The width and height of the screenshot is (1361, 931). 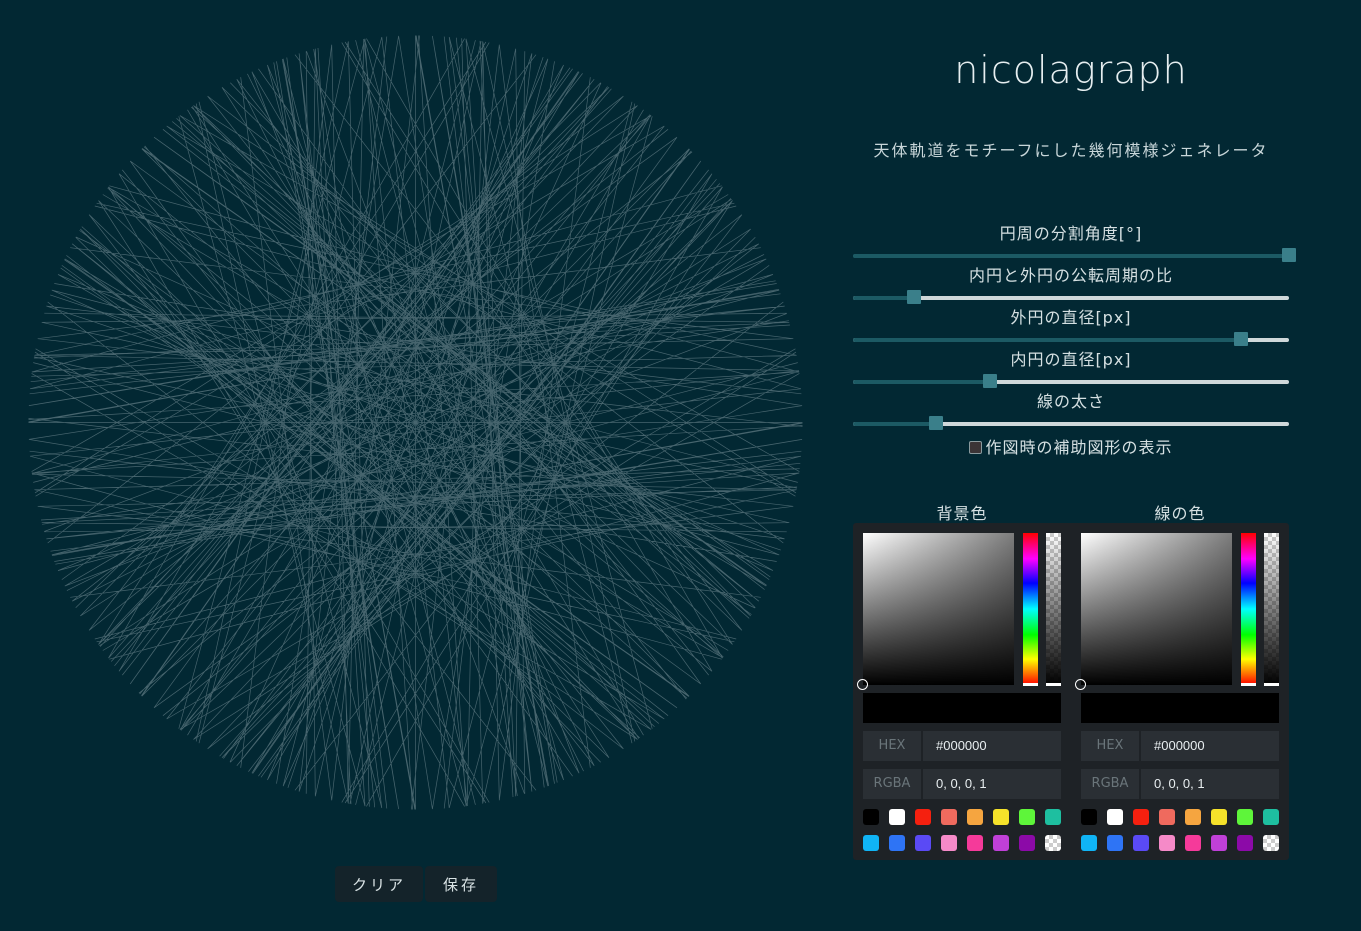 I want to click on helper-shapes-toggle: 作図時の補助図形の表示, so click(x=1071, y=446).